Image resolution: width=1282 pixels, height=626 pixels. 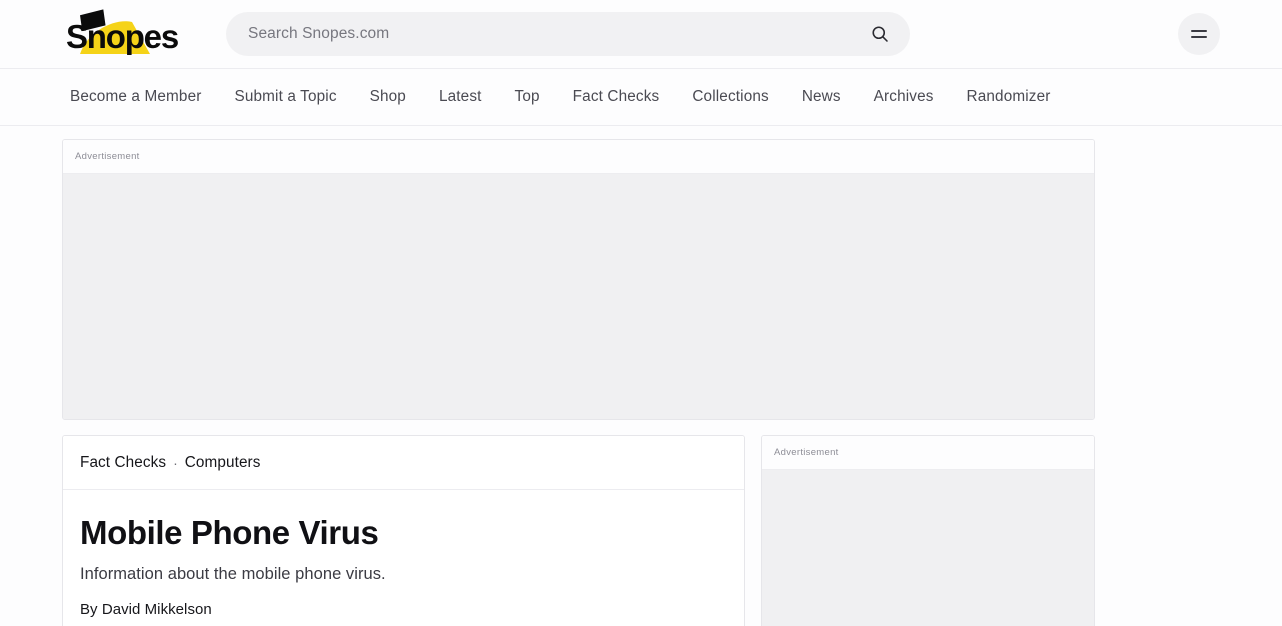 I want to click on search-icon, so click(x=880, y=34).